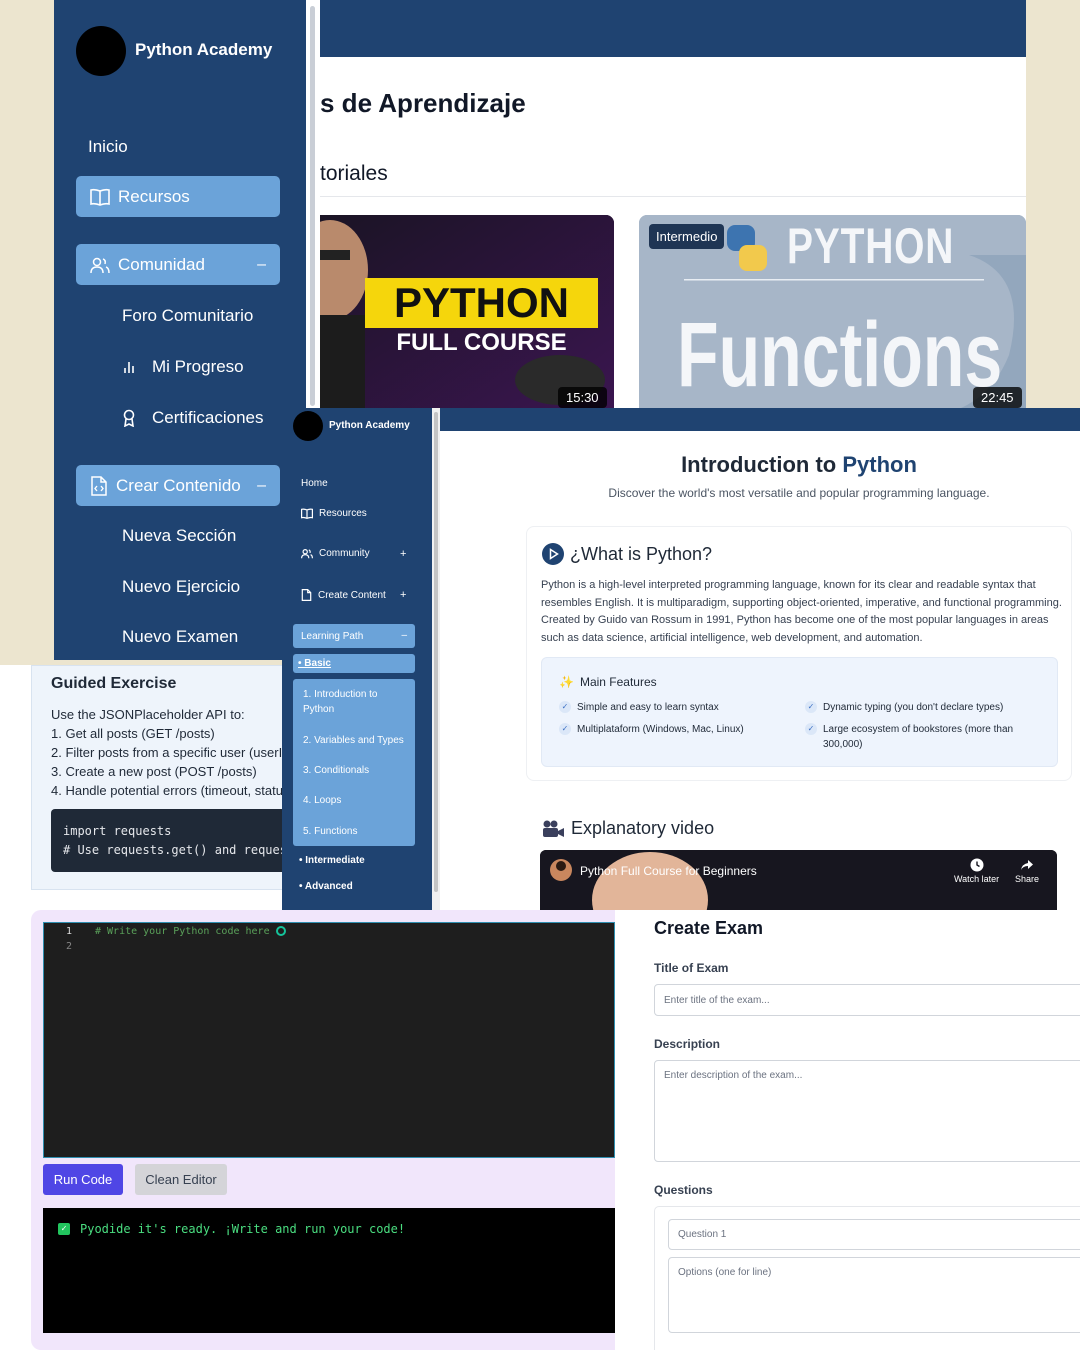  What do you see at coordinates (154, 196) in the screenshot?
I see `sidebar-item-label: Recursos` at bounding box center [154, 196].